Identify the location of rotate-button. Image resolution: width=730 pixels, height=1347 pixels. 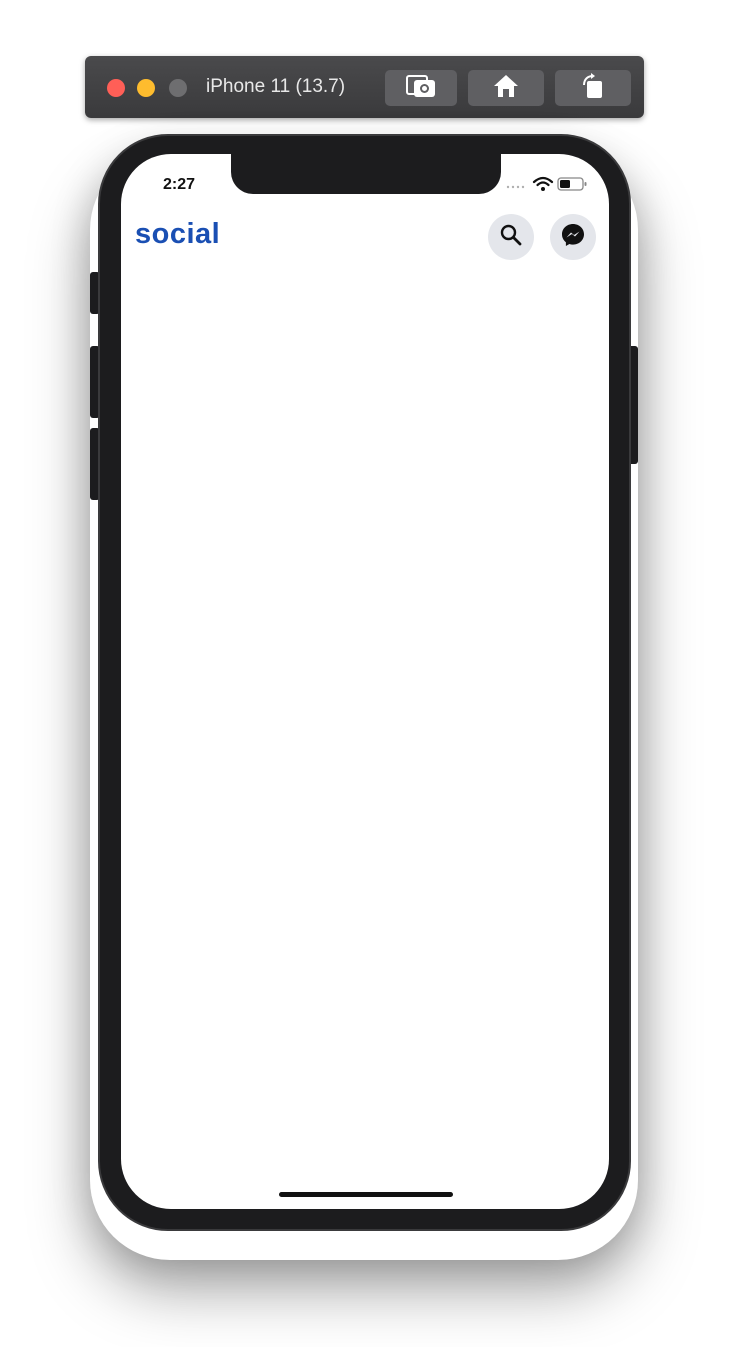
(593, 88).